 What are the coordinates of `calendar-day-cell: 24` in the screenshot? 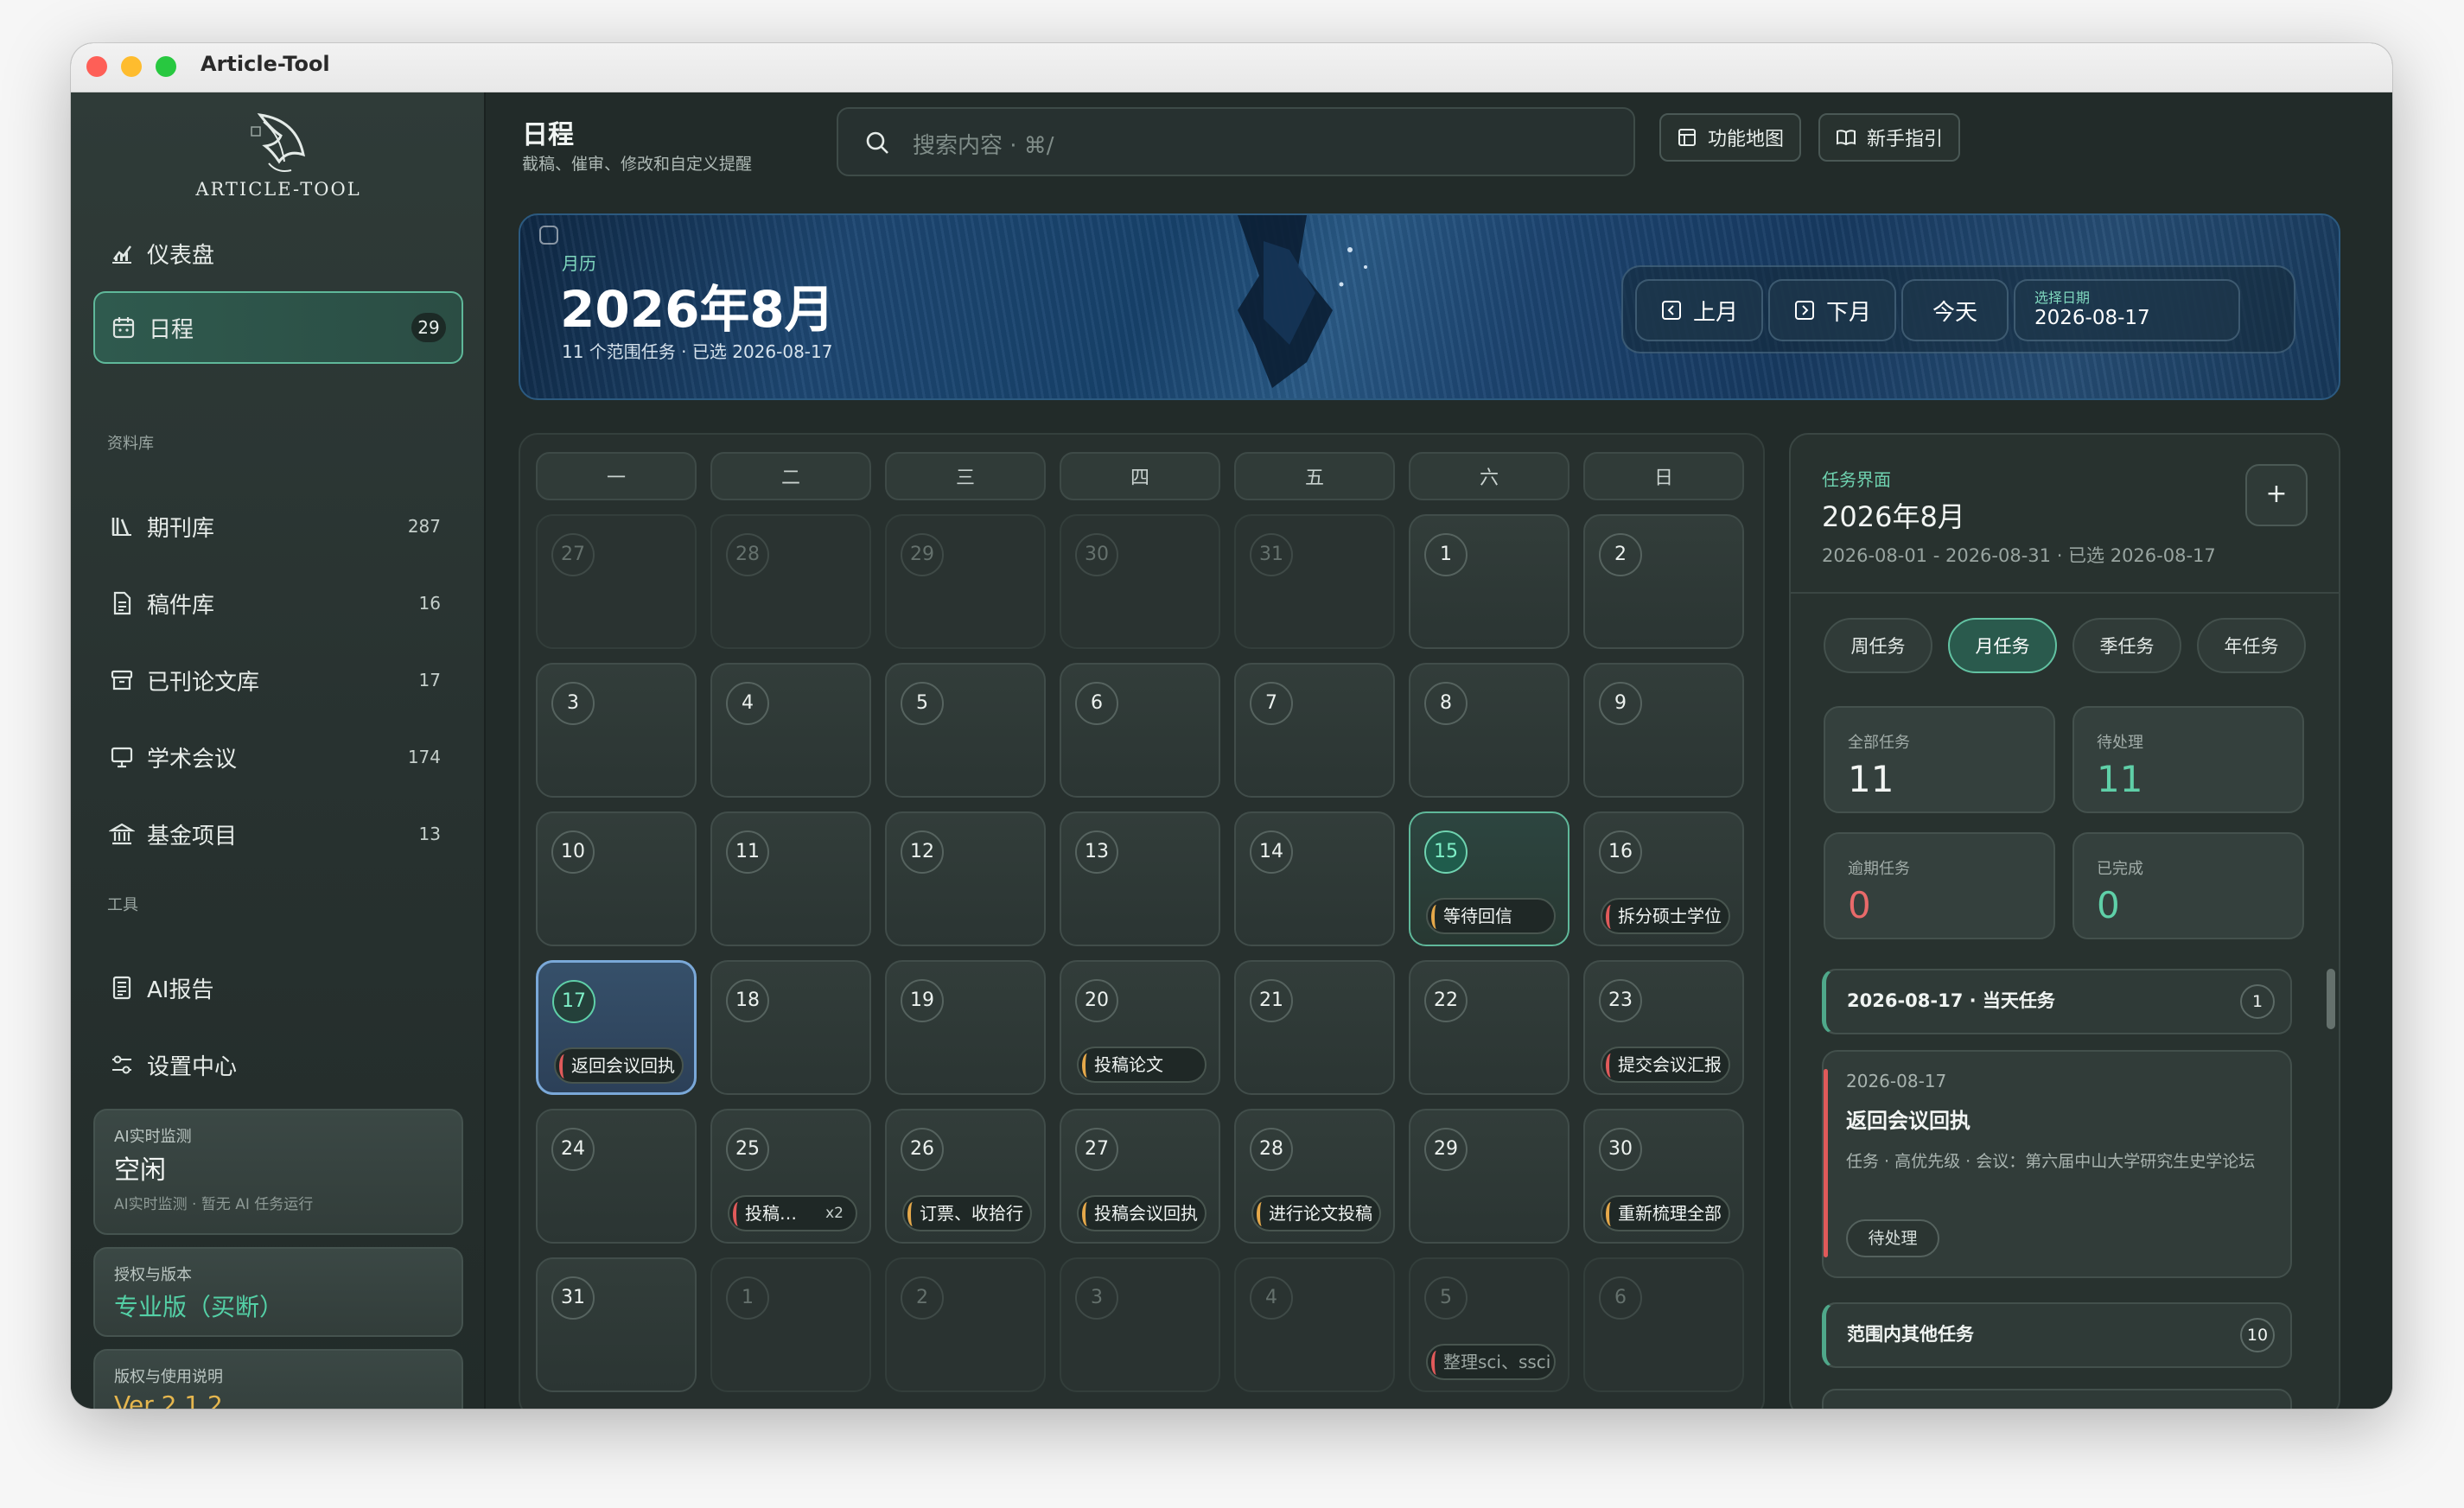 It's located at (616, 1176).